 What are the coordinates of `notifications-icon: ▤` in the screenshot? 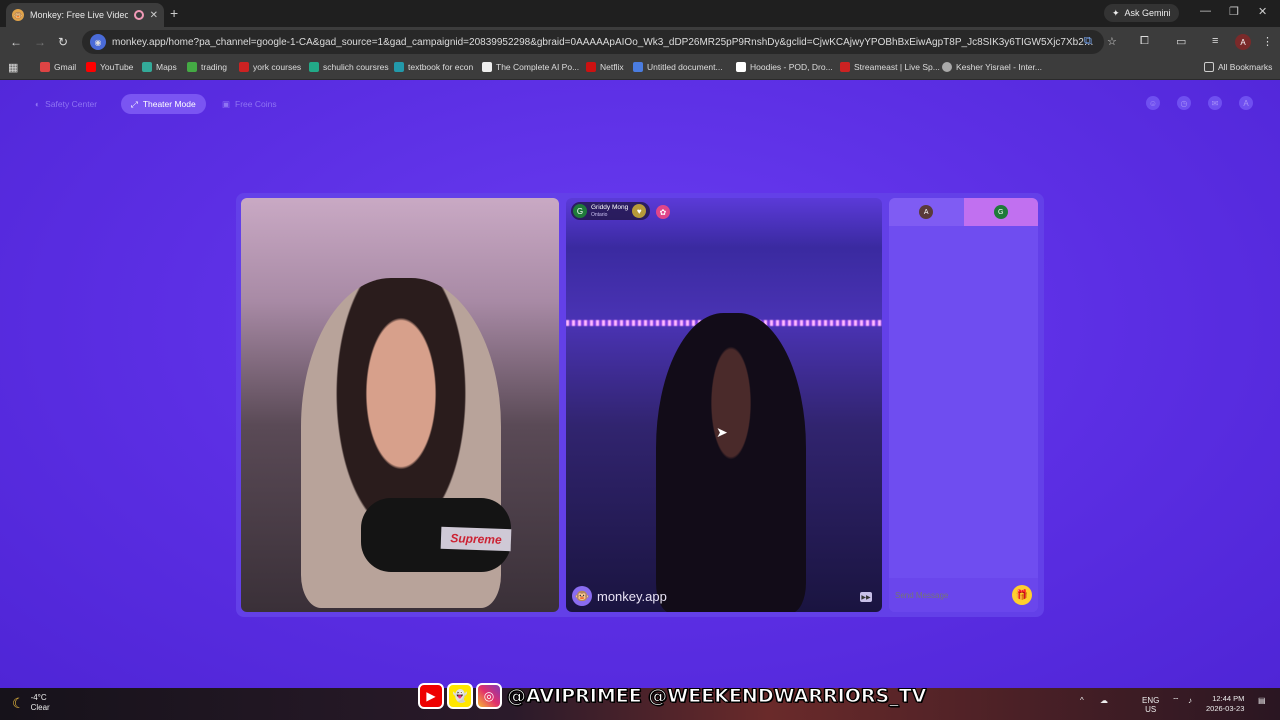 It's located at (1262, 700).